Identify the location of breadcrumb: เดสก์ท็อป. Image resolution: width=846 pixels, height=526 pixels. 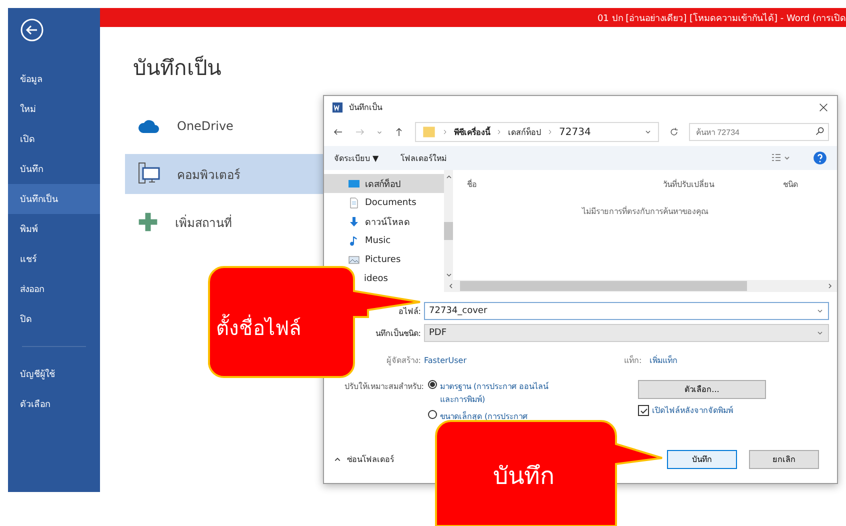
(524, 132).